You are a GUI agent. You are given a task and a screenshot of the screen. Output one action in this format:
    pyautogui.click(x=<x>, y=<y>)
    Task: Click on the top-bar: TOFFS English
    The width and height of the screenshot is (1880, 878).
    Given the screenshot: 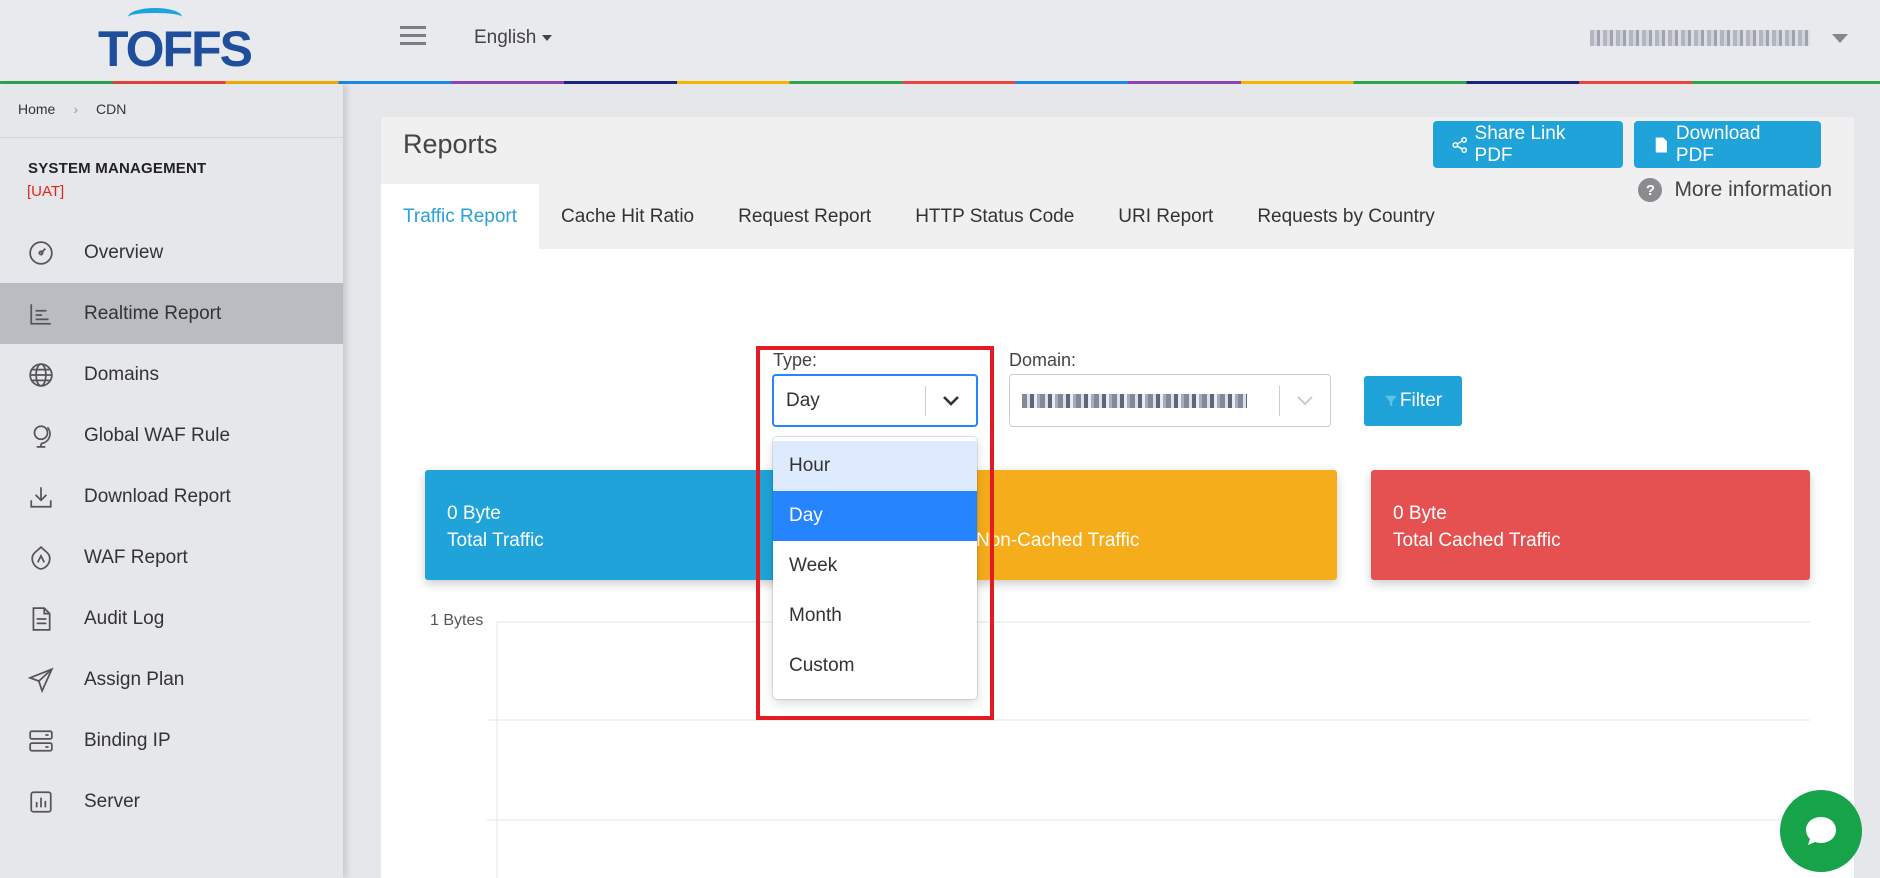 What is the action you would take?
    pyautogui.click(x=940, y=41)
    